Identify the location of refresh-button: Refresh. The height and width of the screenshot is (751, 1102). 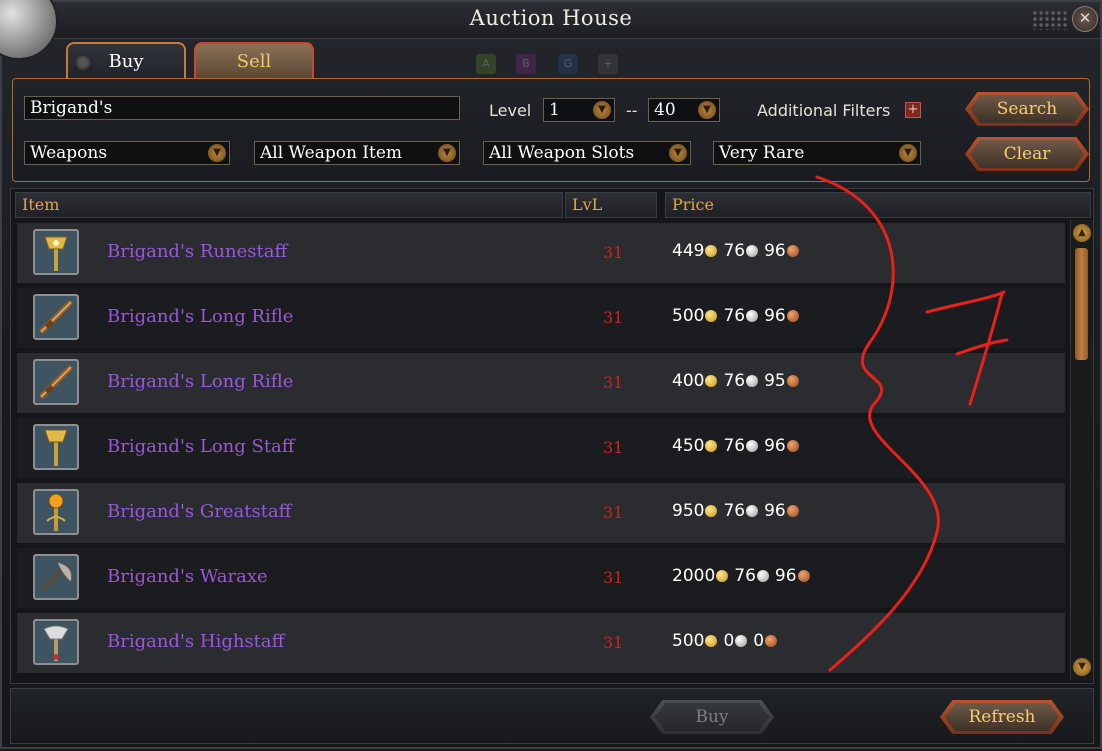
(1002, 717).